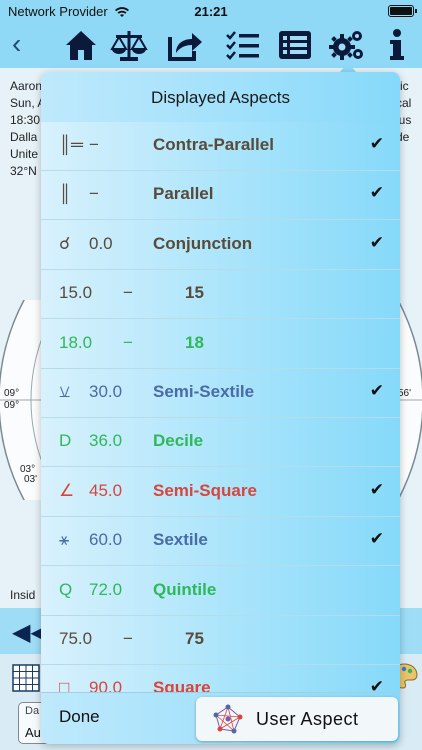  What do you see at coordinates (106, 540) in the screenshot?
I see `aspect-angle: 60.0` at bounding box center [106, 540].